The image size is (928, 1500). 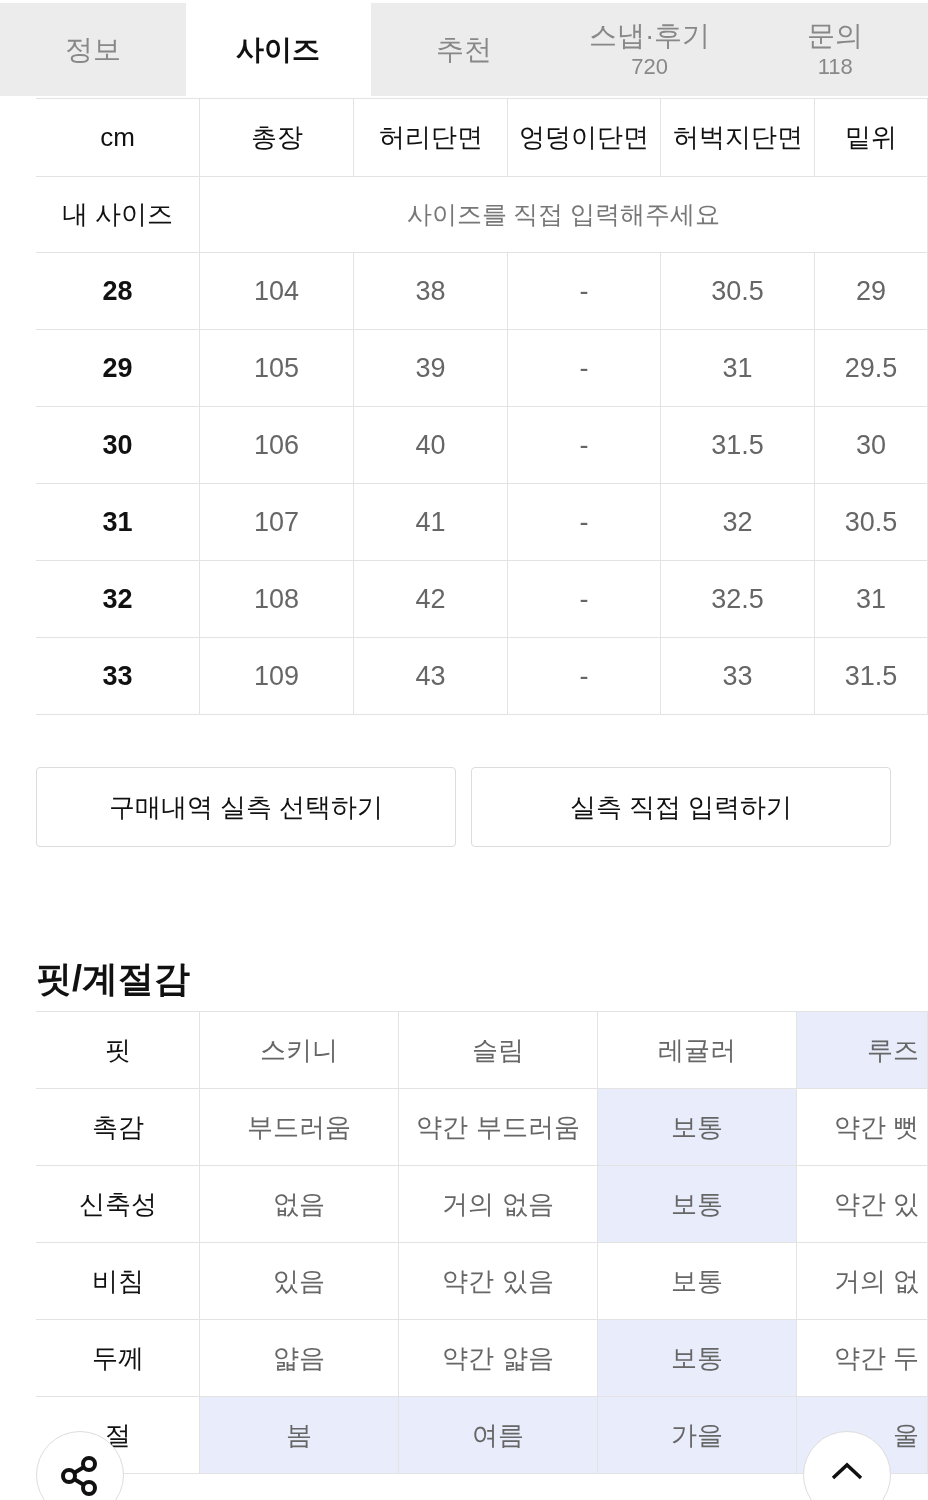 What do you see at coordinates (299, 1435) in the screenshot?
I see `option-cell: 봄` at bounding box center [299, 1435].